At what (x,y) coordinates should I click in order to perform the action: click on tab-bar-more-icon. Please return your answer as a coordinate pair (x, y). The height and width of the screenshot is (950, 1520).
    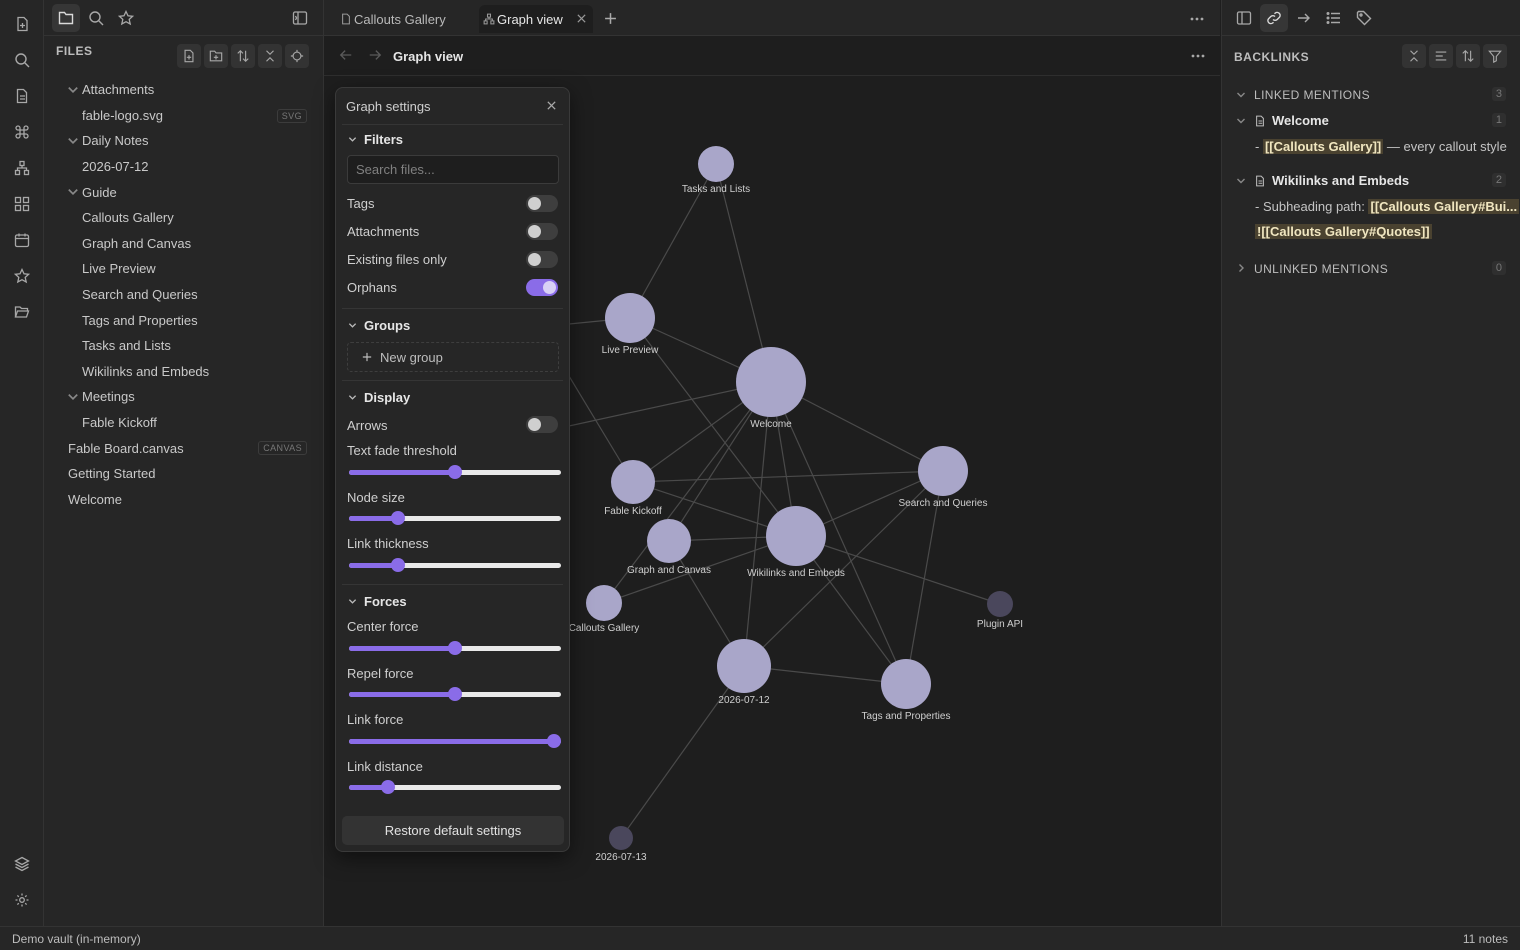
    Looking at the image, I should click on (1197, 19).